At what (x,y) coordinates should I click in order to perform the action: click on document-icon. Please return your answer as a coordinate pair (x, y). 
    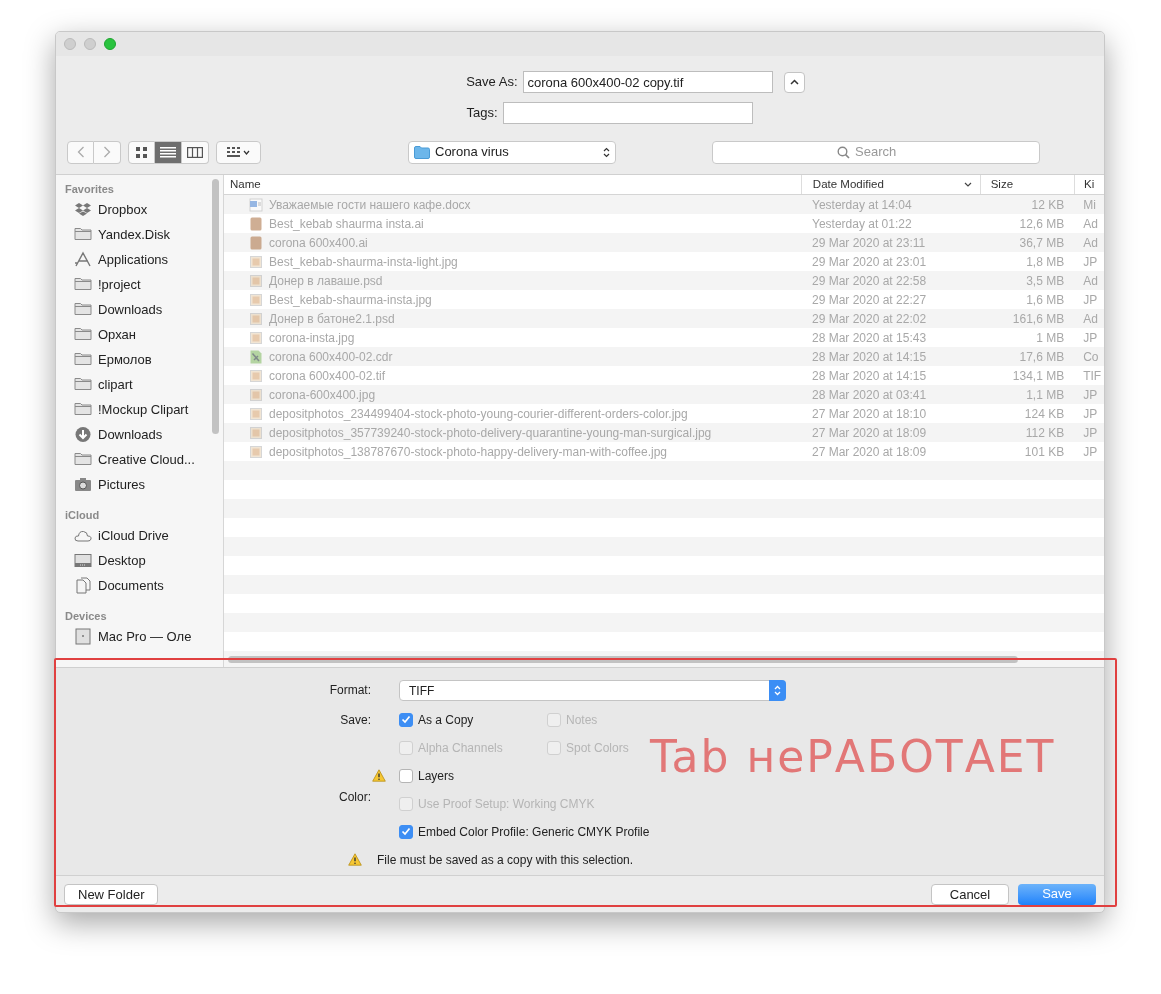
    Looking at the image, I should click on (256, 204).